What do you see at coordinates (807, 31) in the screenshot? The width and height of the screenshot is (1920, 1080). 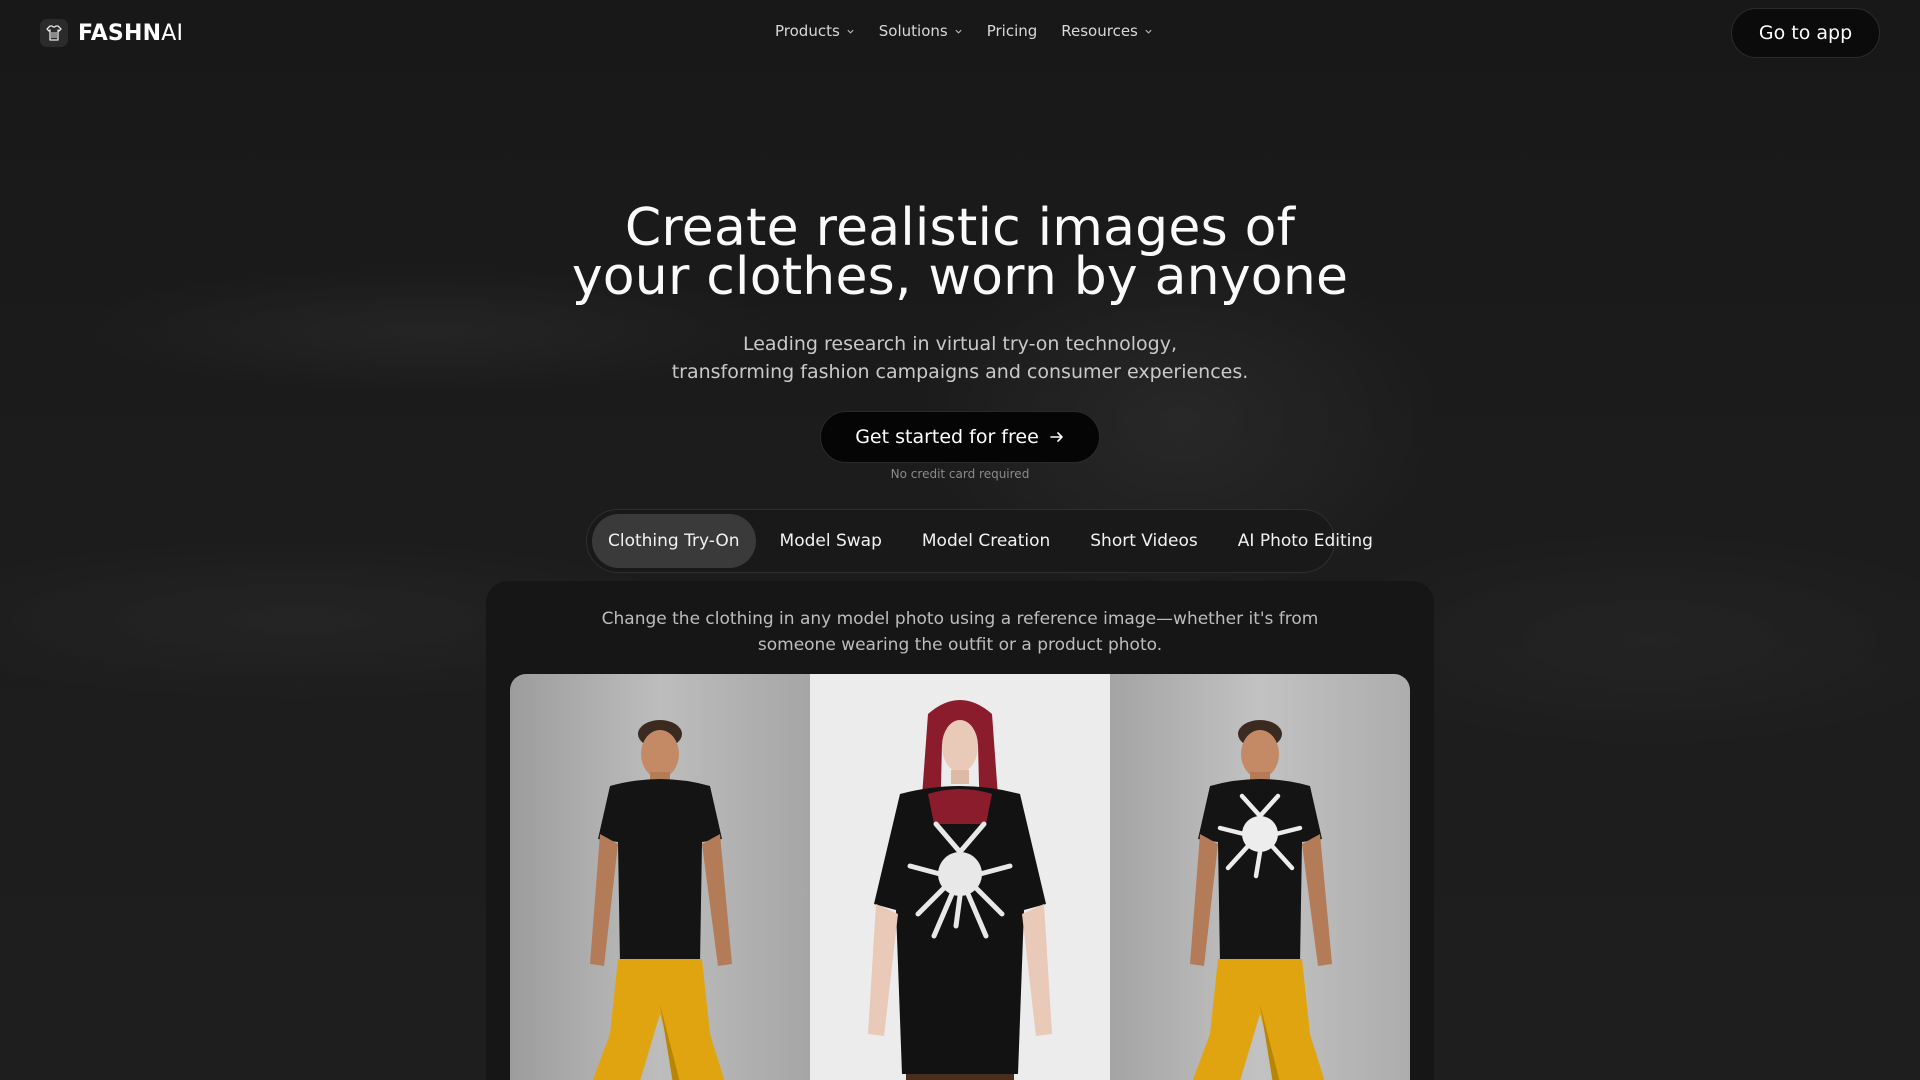 I see `nav-products-label: Products` at bounding box center [807, 31].